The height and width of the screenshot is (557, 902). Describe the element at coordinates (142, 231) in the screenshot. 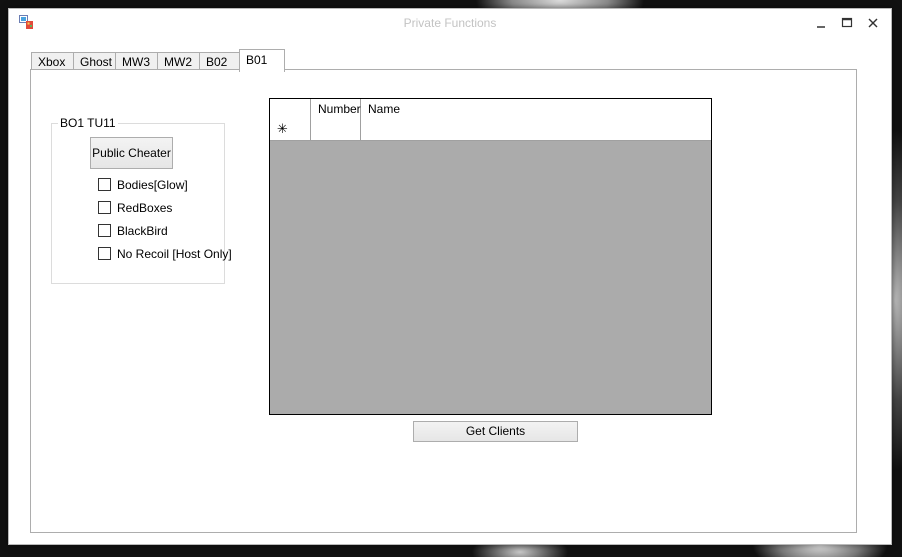

I see `checkbox-label: BlackBird` at that location.